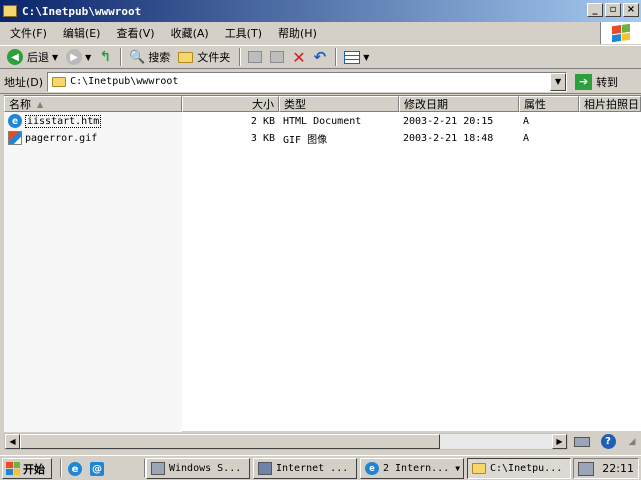  I want to click on outlook-express-icon: @, so click(97, 469).